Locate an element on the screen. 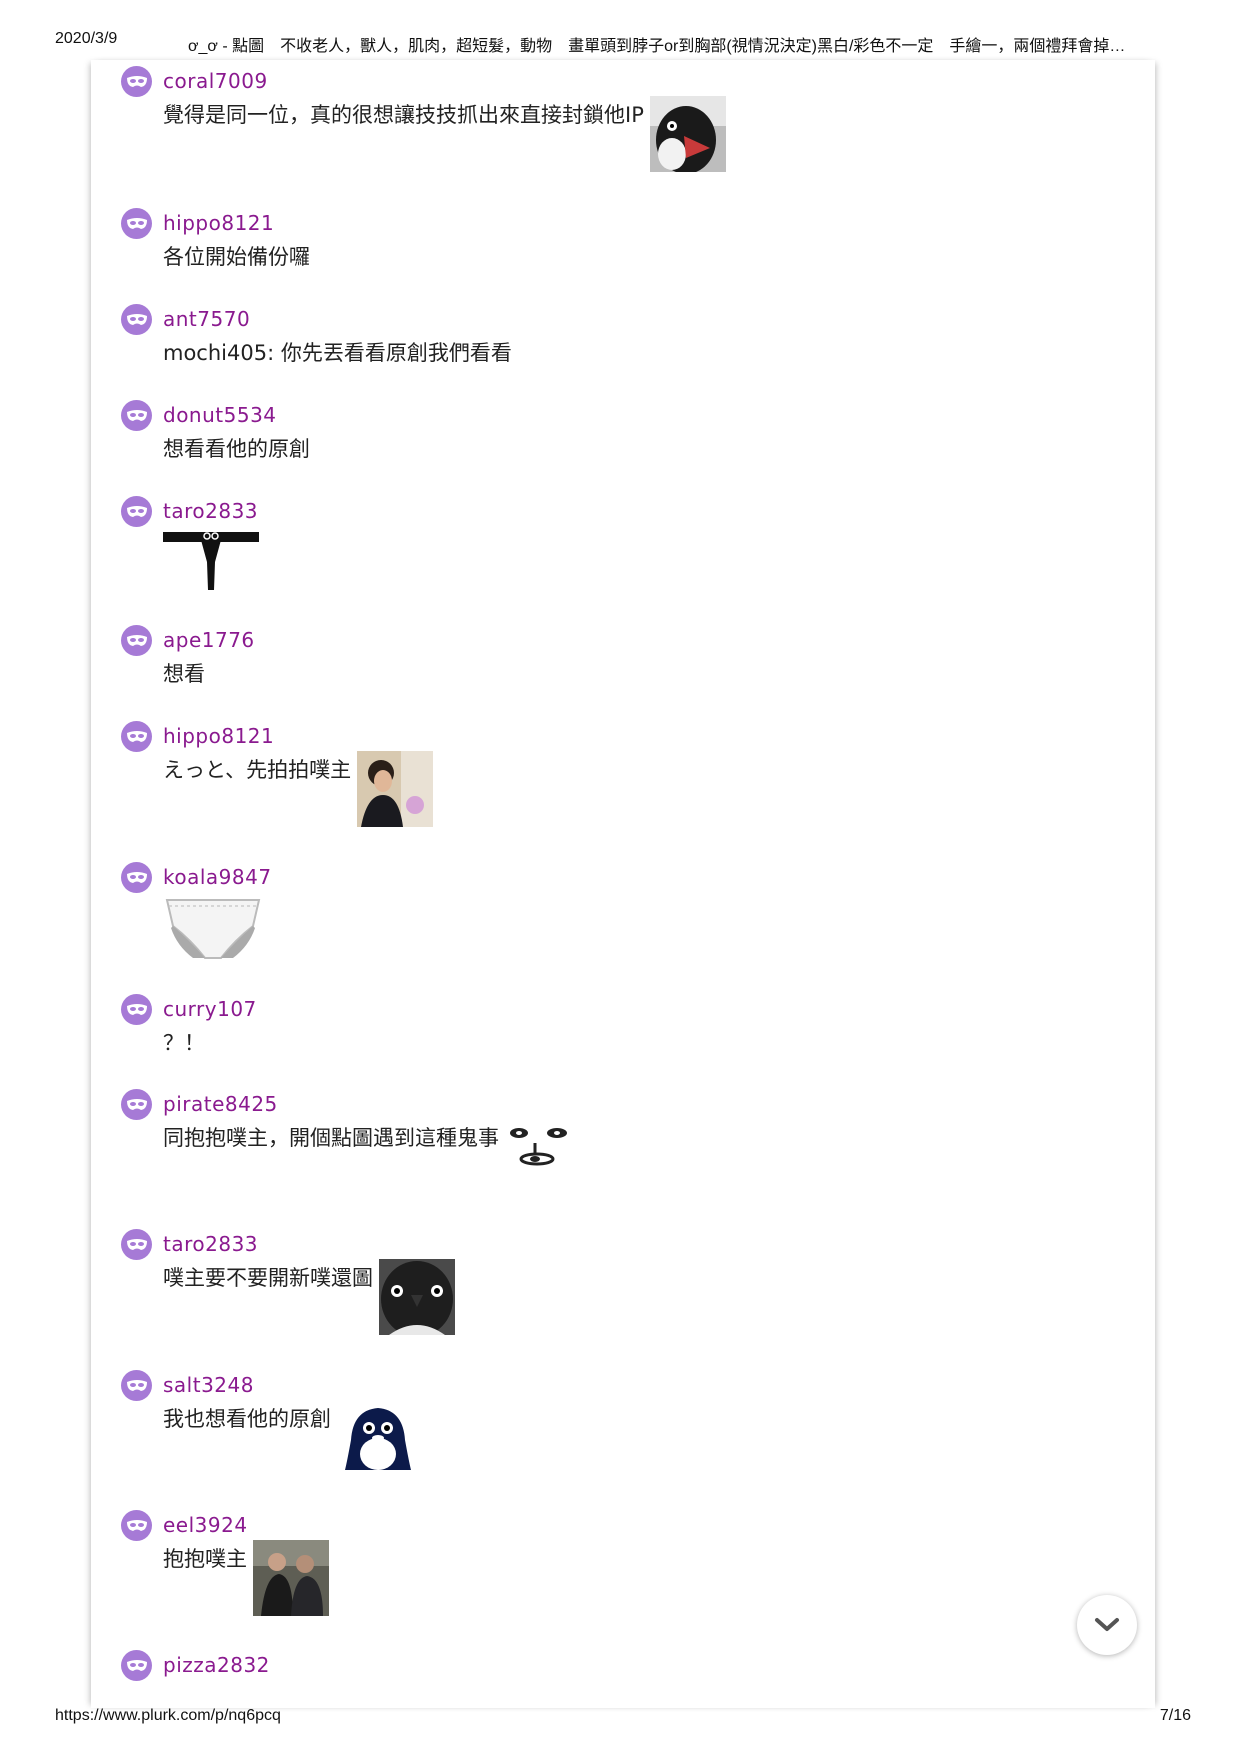 This screenshot has width=1240, height=1754. print-footer: https://www.plurk.com/p/nq6pcq 7/16 is located at coordinates (620, 1720).